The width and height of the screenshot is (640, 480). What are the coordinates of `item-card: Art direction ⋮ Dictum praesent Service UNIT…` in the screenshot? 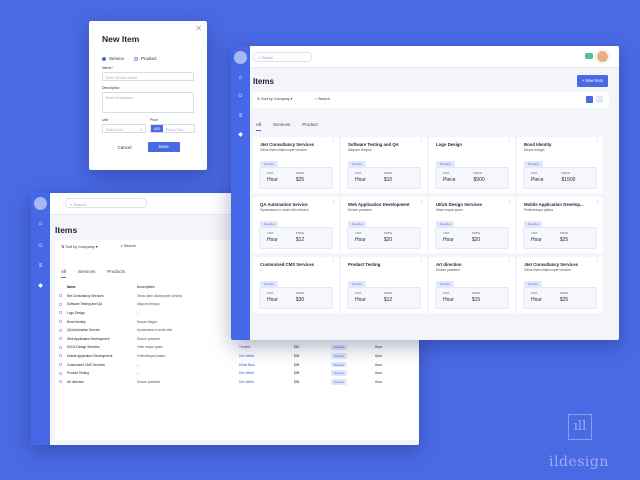 It's located at (472, 285).